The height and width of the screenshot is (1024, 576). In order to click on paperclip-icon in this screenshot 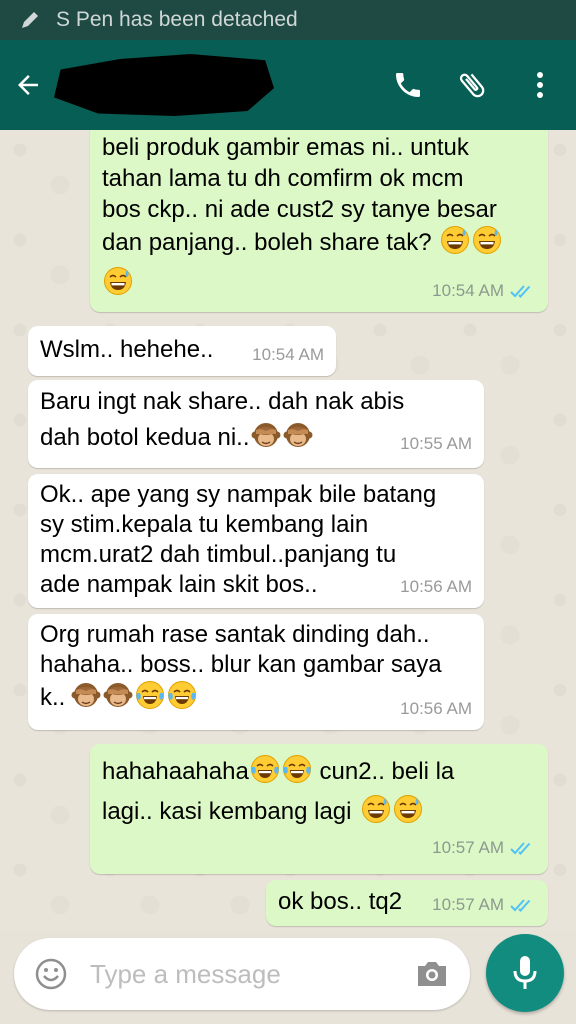, I will do `click(472, 85)`.